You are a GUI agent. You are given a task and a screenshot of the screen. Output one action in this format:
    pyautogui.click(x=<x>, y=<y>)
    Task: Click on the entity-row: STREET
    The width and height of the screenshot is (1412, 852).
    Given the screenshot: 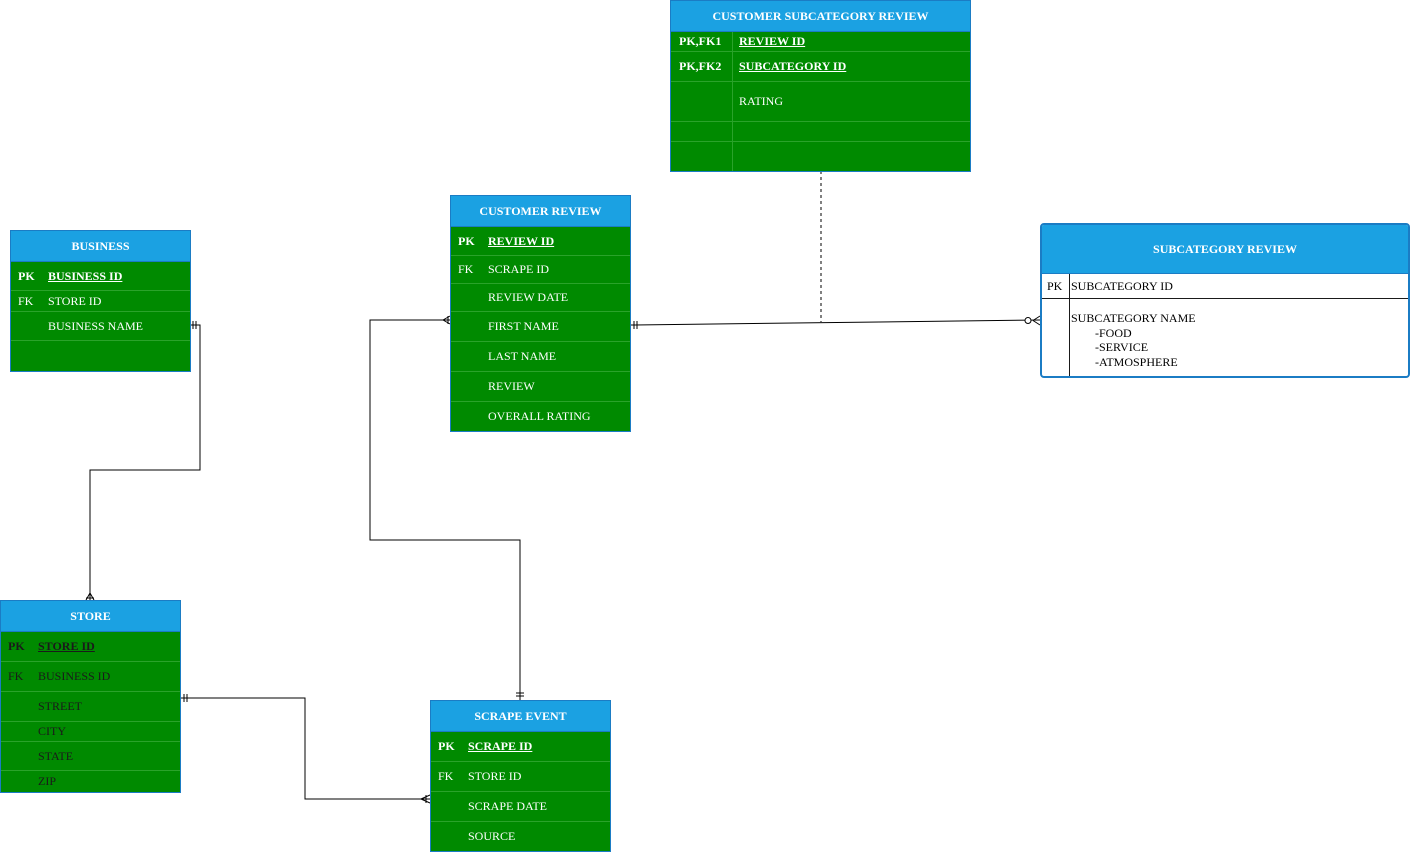 What is the action you would take?
    pyautogui.click(x=90, y=707)
    